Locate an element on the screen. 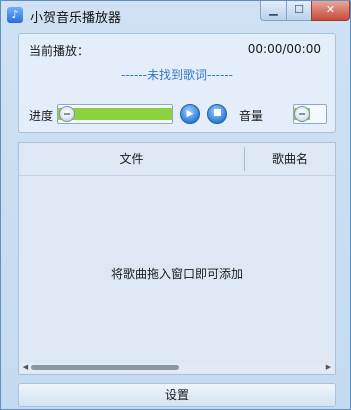  scroll-left-icon: ◀ is located at coordinates (25, 367).